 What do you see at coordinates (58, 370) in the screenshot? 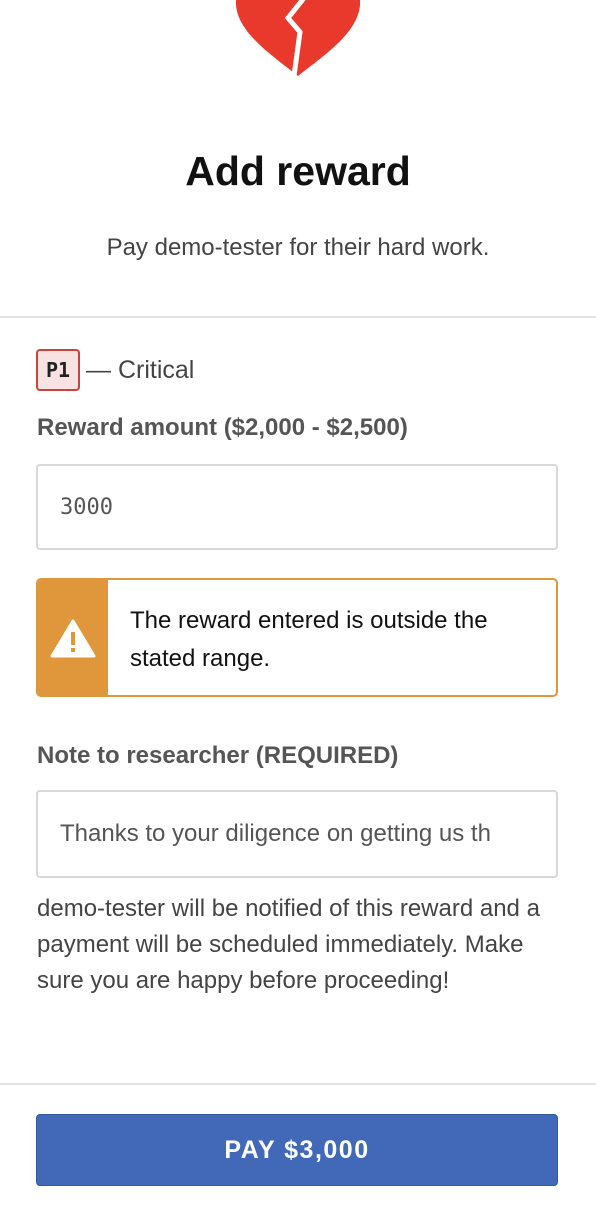
I see `severity-badge: P1` at bounding box center [58, 370].